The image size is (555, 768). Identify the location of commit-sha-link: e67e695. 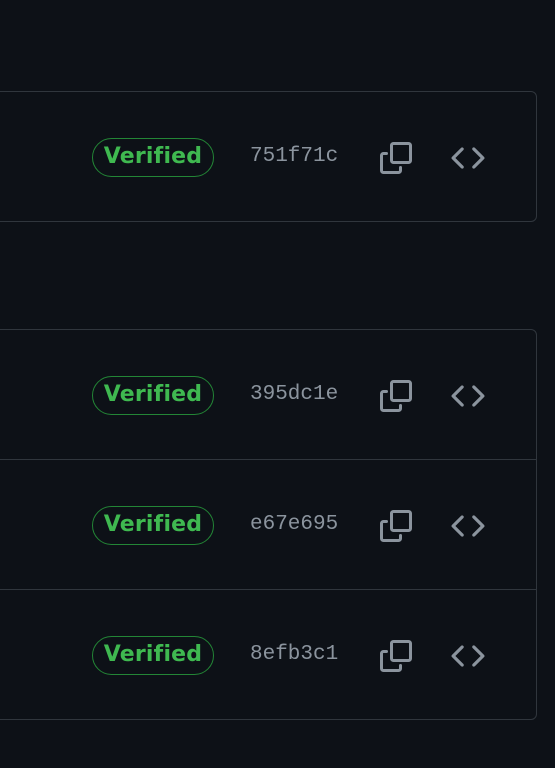
(294, 525).